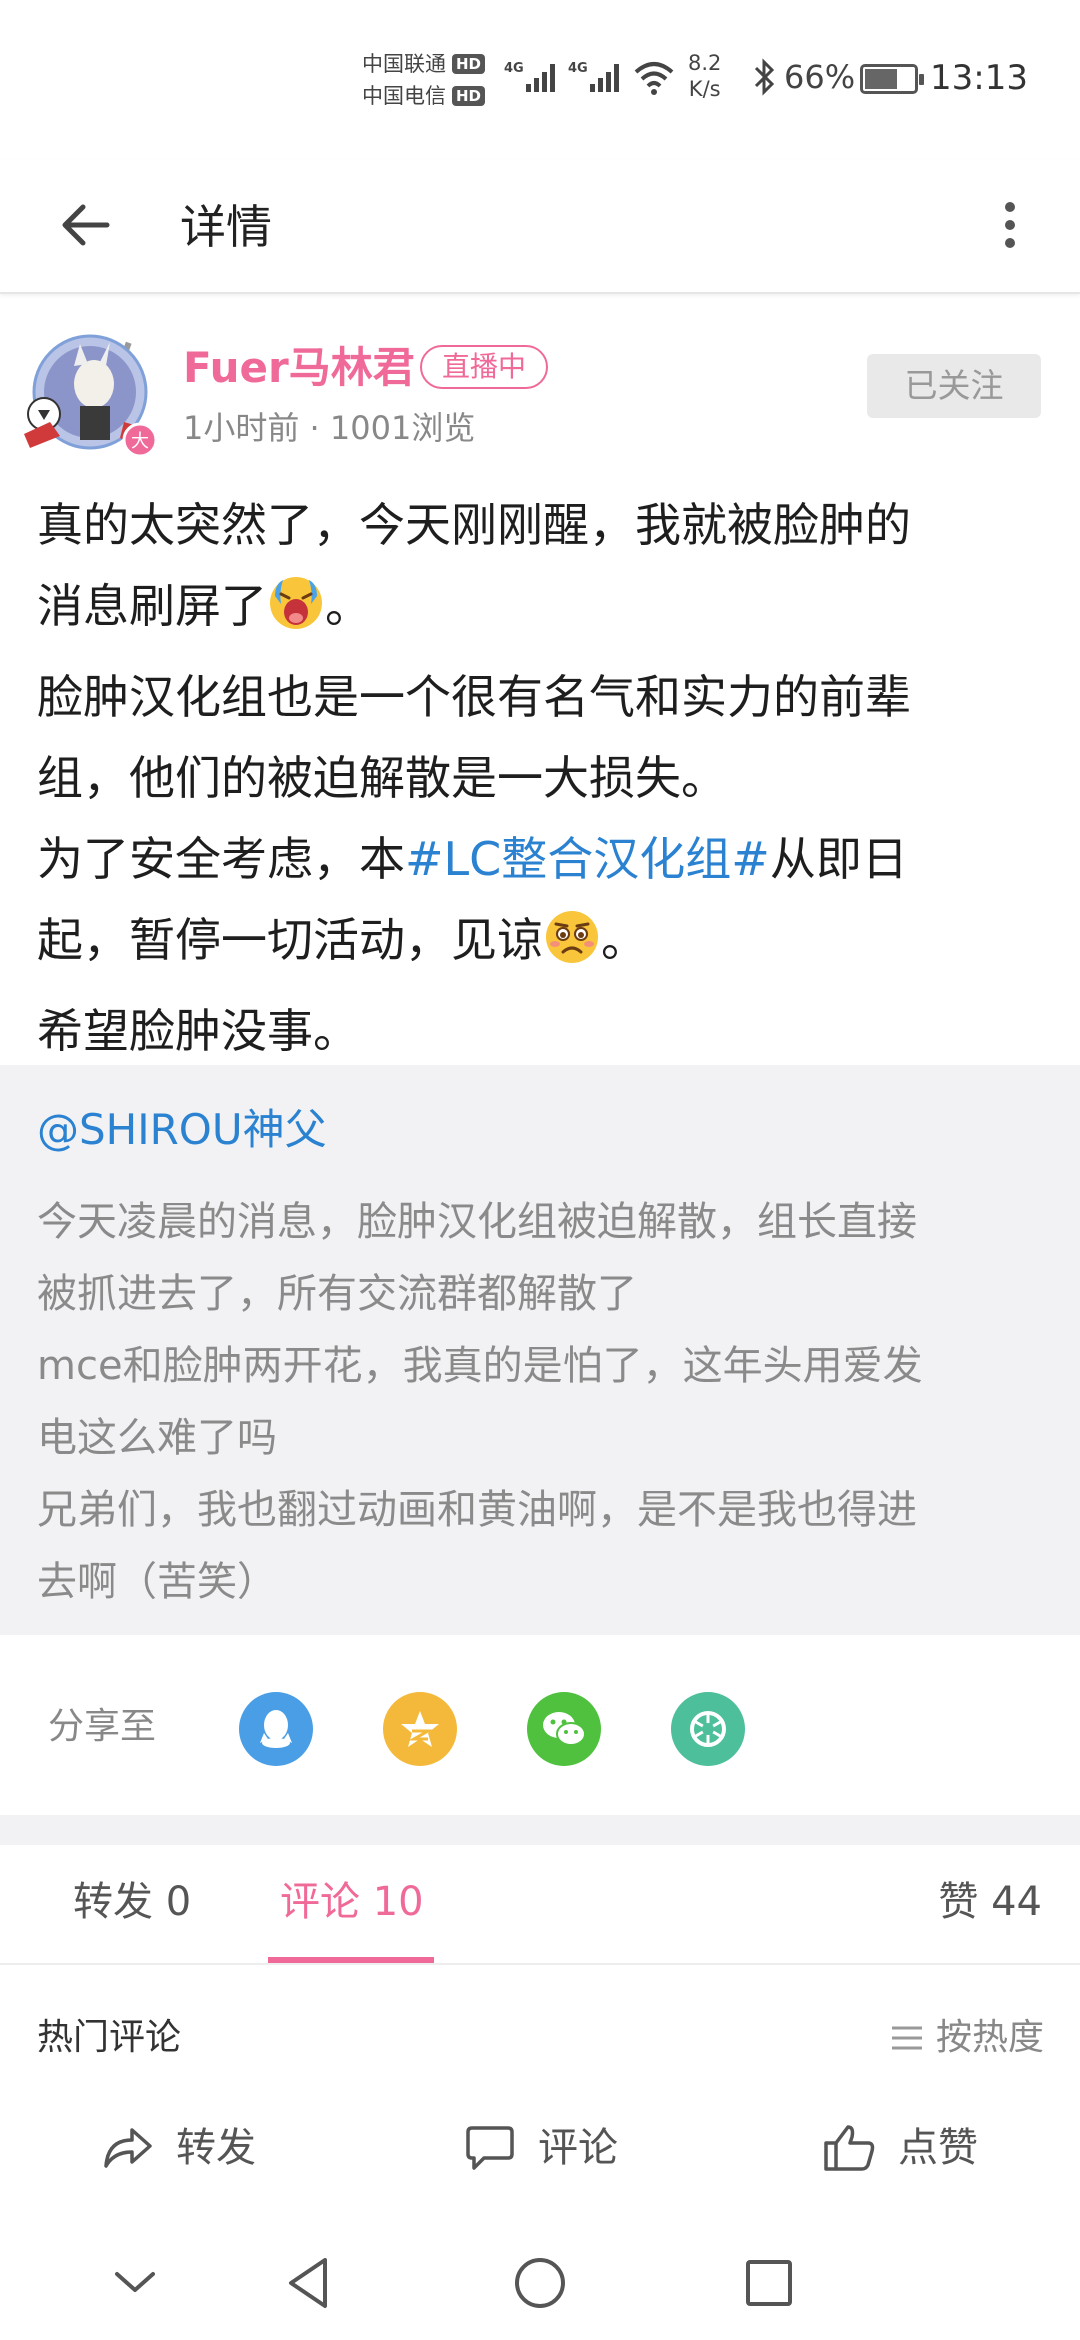 This screenshot has width=1080, height=2340. I want to click on share-qq-button, so click(276, 1729).